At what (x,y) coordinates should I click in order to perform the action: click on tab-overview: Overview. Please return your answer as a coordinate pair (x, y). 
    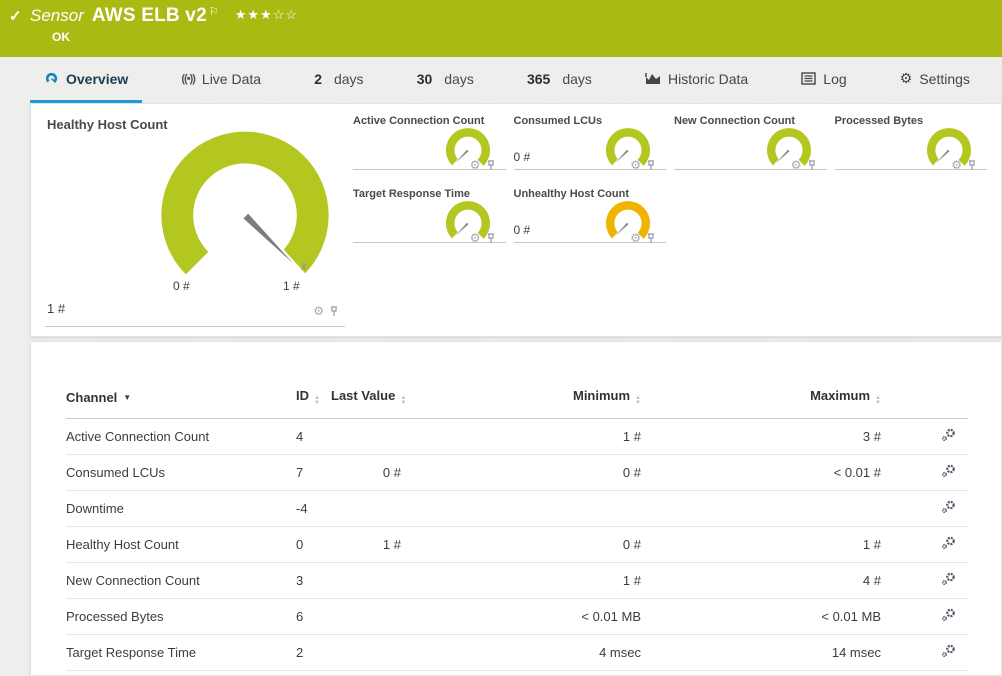
    Looking at the image, I should click on (86, 80).